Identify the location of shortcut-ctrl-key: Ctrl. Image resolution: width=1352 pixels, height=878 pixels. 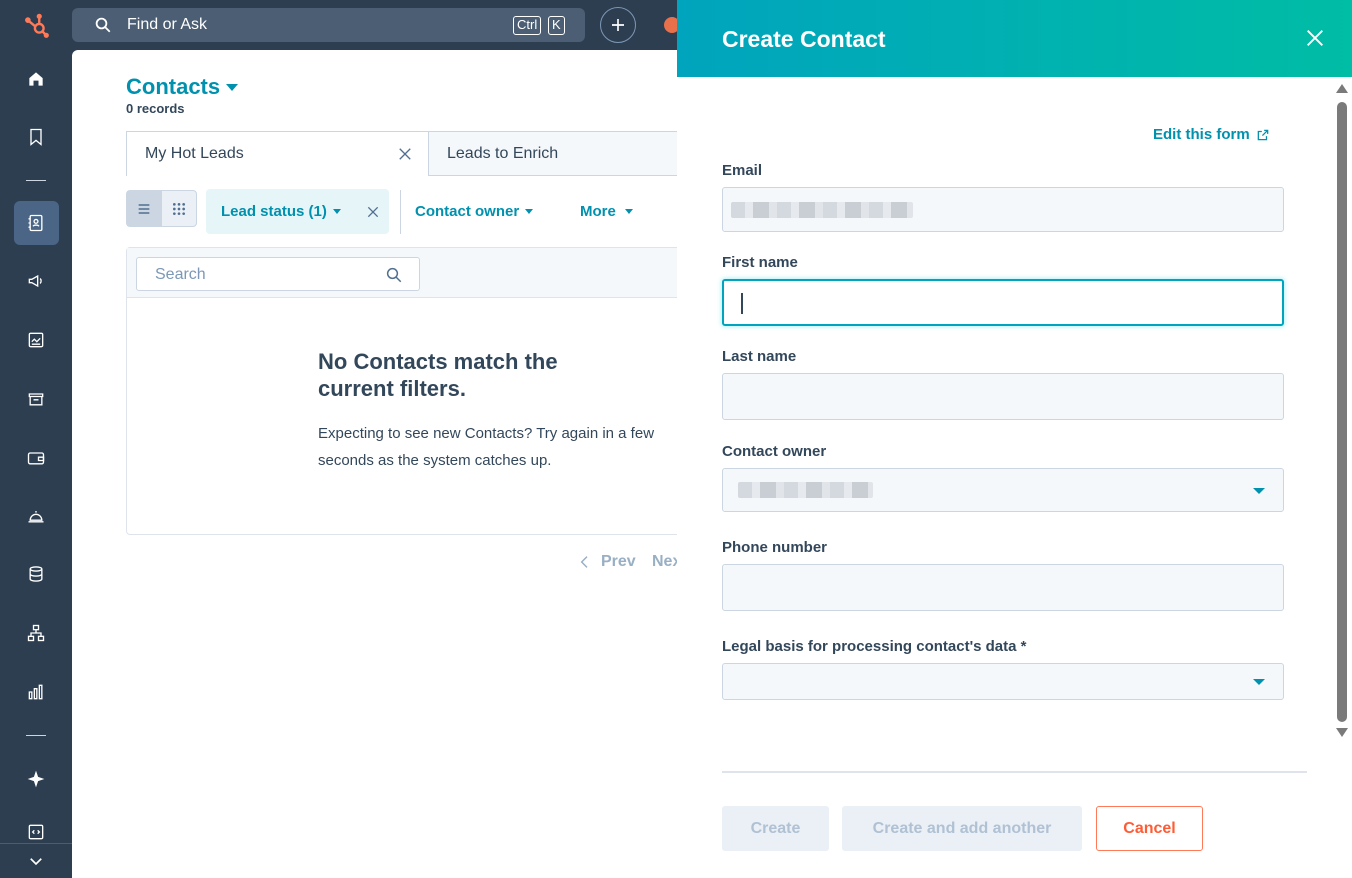
(527, 25).